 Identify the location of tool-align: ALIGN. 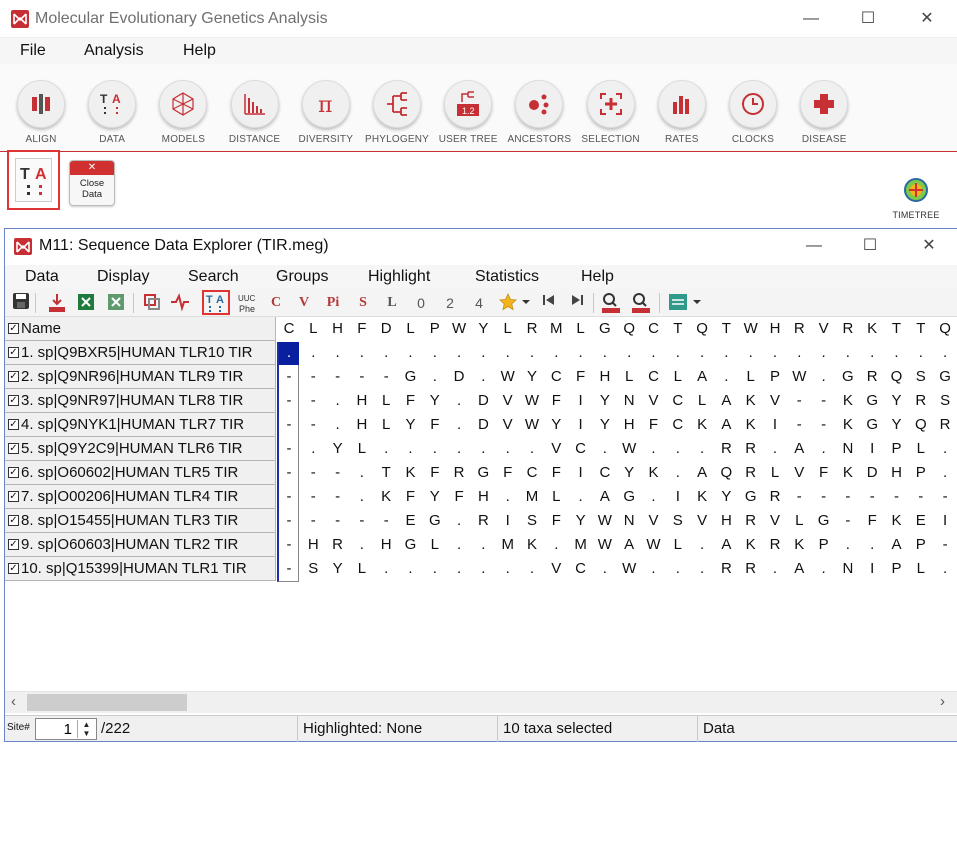
(41, 112).